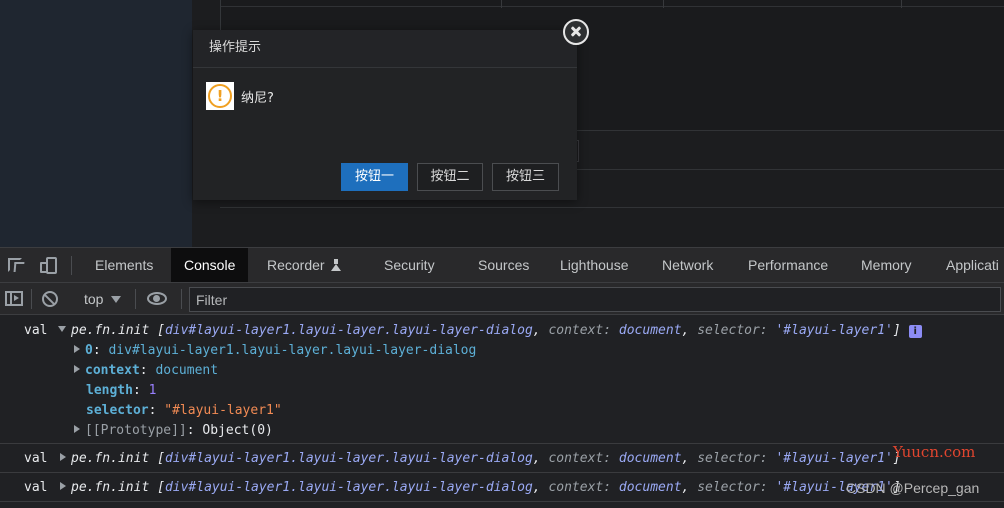  What do you see at coordinates (578, 151) in the screenshot?
I see `pager-stub` at bounding box center [578, 151].